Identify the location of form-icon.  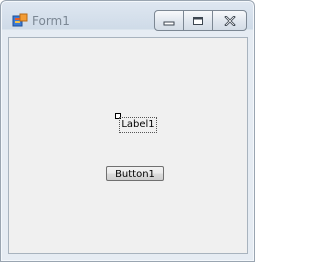
(20, 21).